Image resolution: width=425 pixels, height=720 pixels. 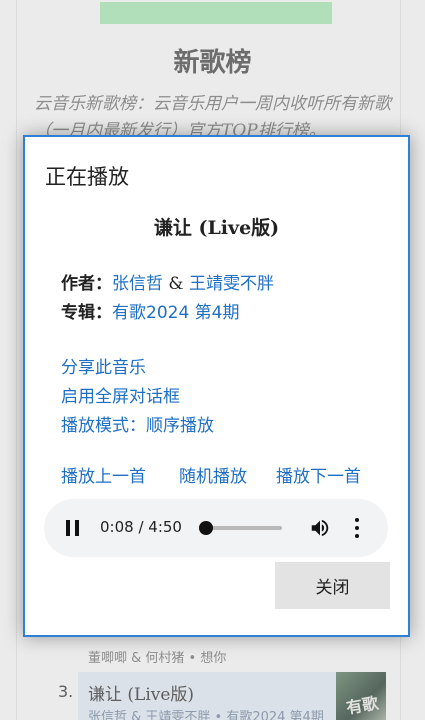 I want to click on close-button: 关闭, so click(x=332, y=585).